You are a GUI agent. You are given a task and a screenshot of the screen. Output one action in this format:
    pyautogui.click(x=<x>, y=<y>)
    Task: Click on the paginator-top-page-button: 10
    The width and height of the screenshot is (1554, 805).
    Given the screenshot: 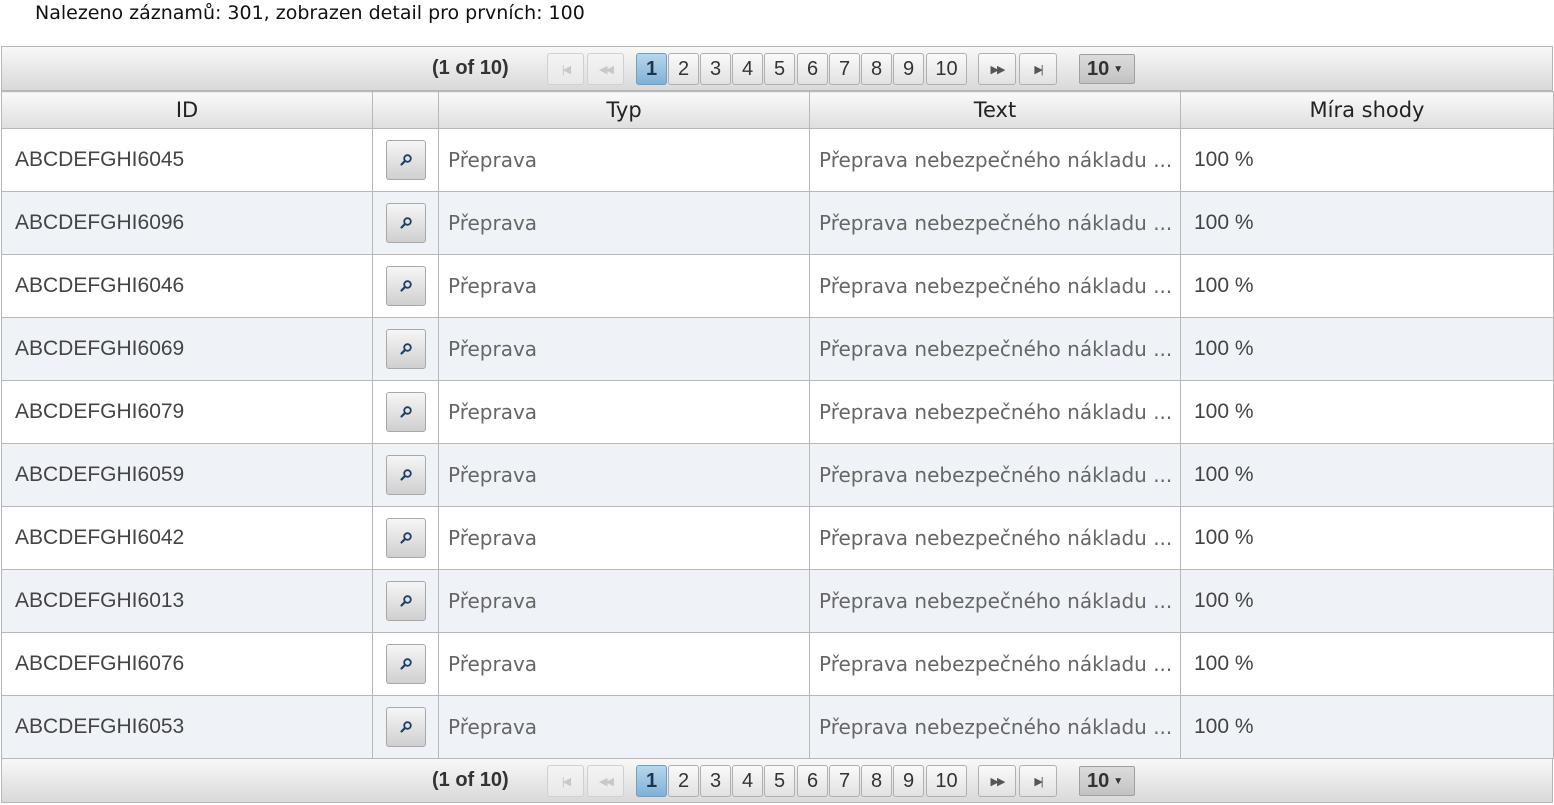 What is the action you would take?
    pyautogui.click(x=946, y=69)
    